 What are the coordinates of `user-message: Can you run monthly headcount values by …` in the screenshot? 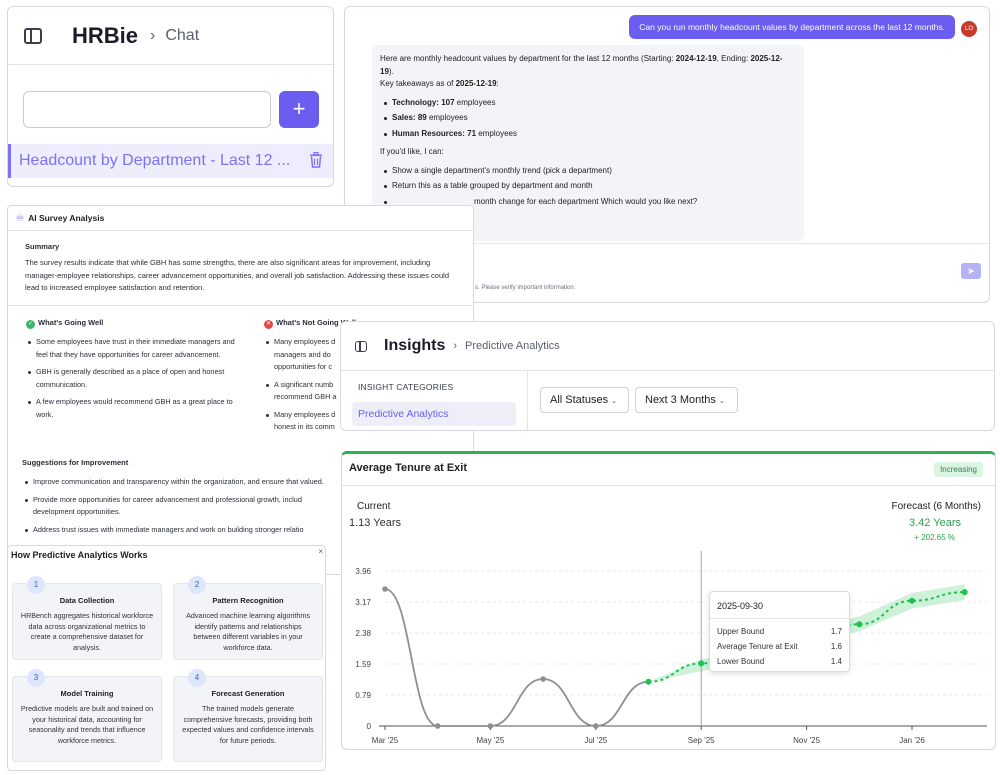 It's located at (792, 27).